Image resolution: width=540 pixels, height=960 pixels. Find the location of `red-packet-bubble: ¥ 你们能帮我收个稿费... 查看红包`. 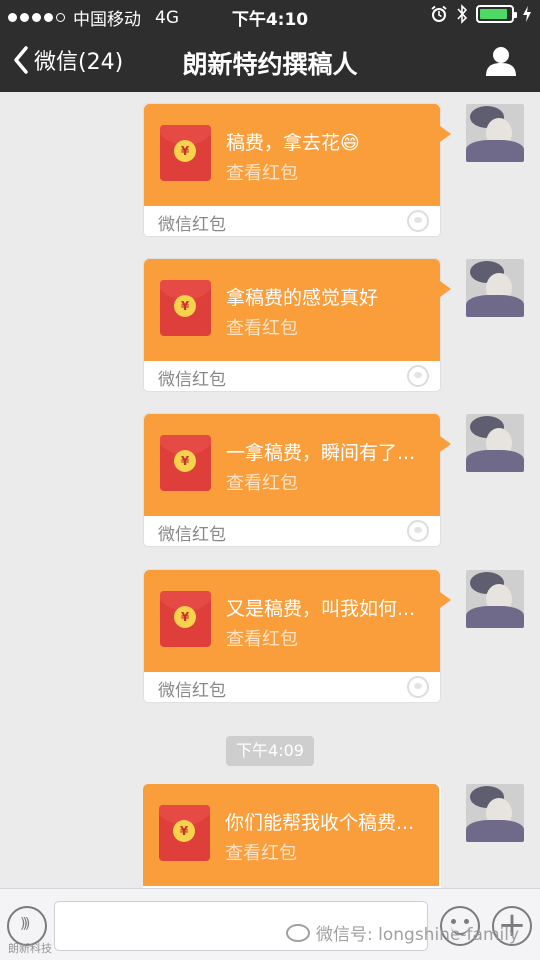

red-packet-bubble: ¥ 你们能帮我收个稿费... 查看红包 is located at coordinates (292, 836).